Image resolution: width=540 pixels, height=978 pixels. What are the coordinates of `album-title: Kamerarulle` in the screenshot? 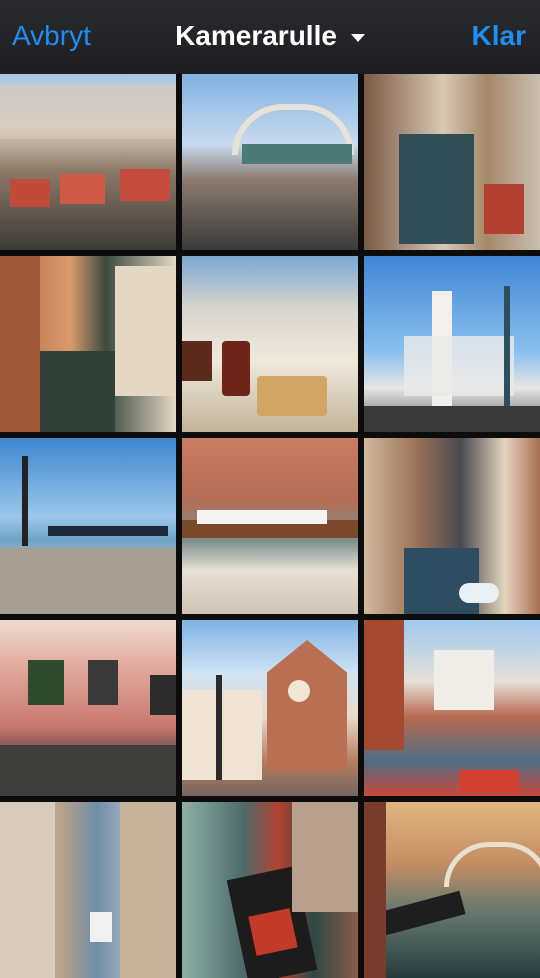 It's located at (256, 35).